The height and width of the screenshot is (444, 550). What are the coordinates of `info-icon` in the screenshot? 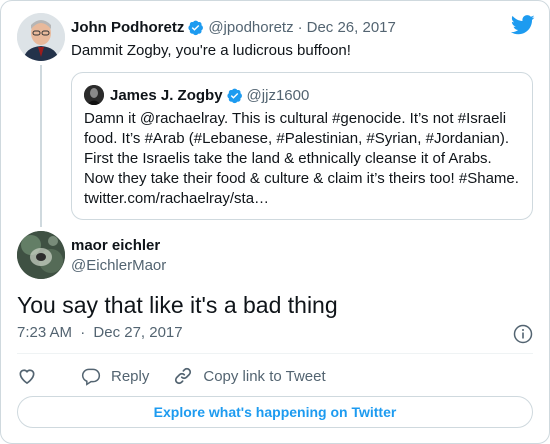 It's located at (523, 334).